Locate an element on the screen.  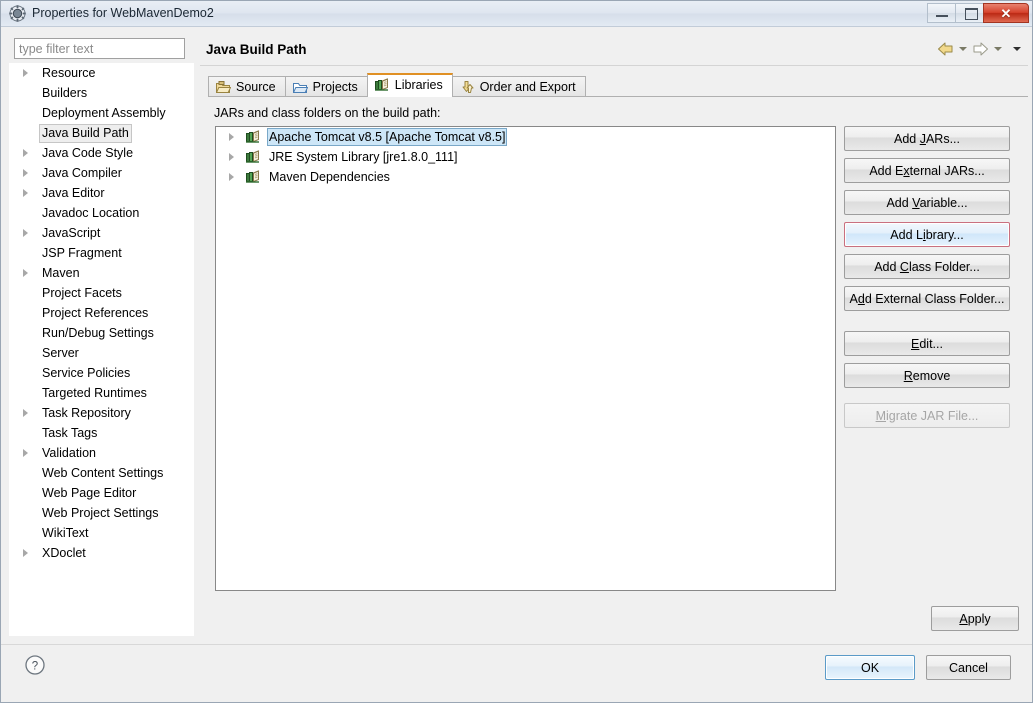
footer-separator is located at coordinates (516, 644).